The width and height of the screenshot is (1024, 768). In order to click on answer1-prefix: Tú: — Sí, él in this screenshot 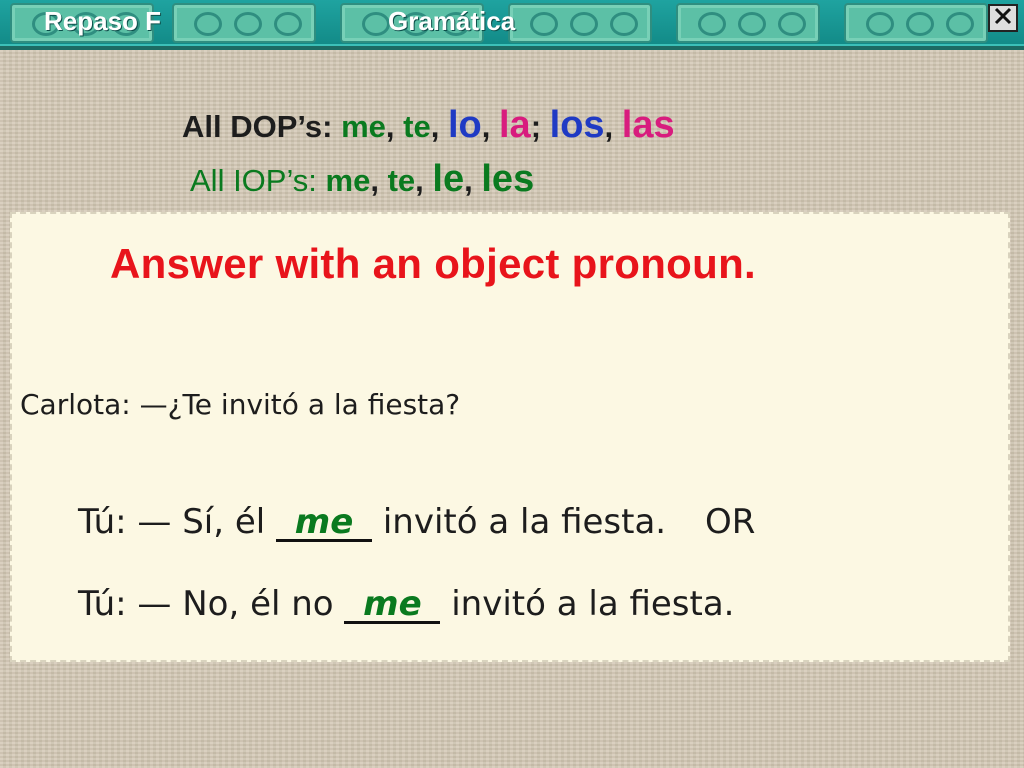, I will do `click(172, 522)`.